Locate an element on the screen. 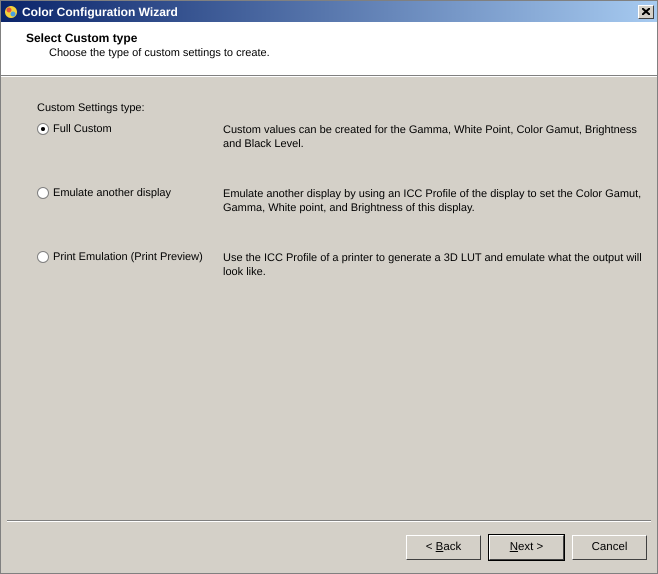 Image resolution: width=658 pixels, height=574 pixels. wizard-button: < Back is located at coordinates (443, 547).